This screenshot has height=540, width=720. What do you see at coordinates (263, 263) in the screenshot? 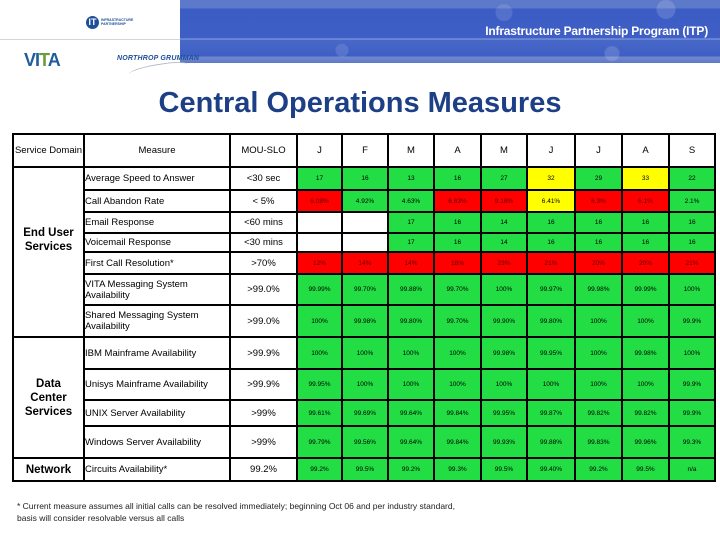
I see `mou-slo-target: >70%` at bounding box center [263, 263].